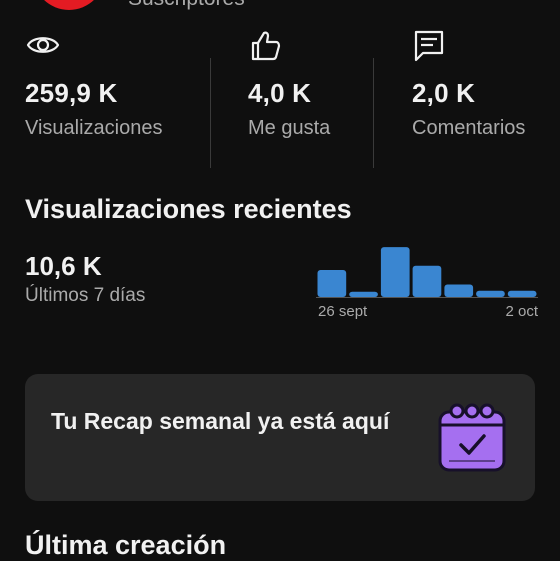 This screenshot has height=561, width=560. I want to click on recent-views-period: Últimos 7 días, so click(85, 295).